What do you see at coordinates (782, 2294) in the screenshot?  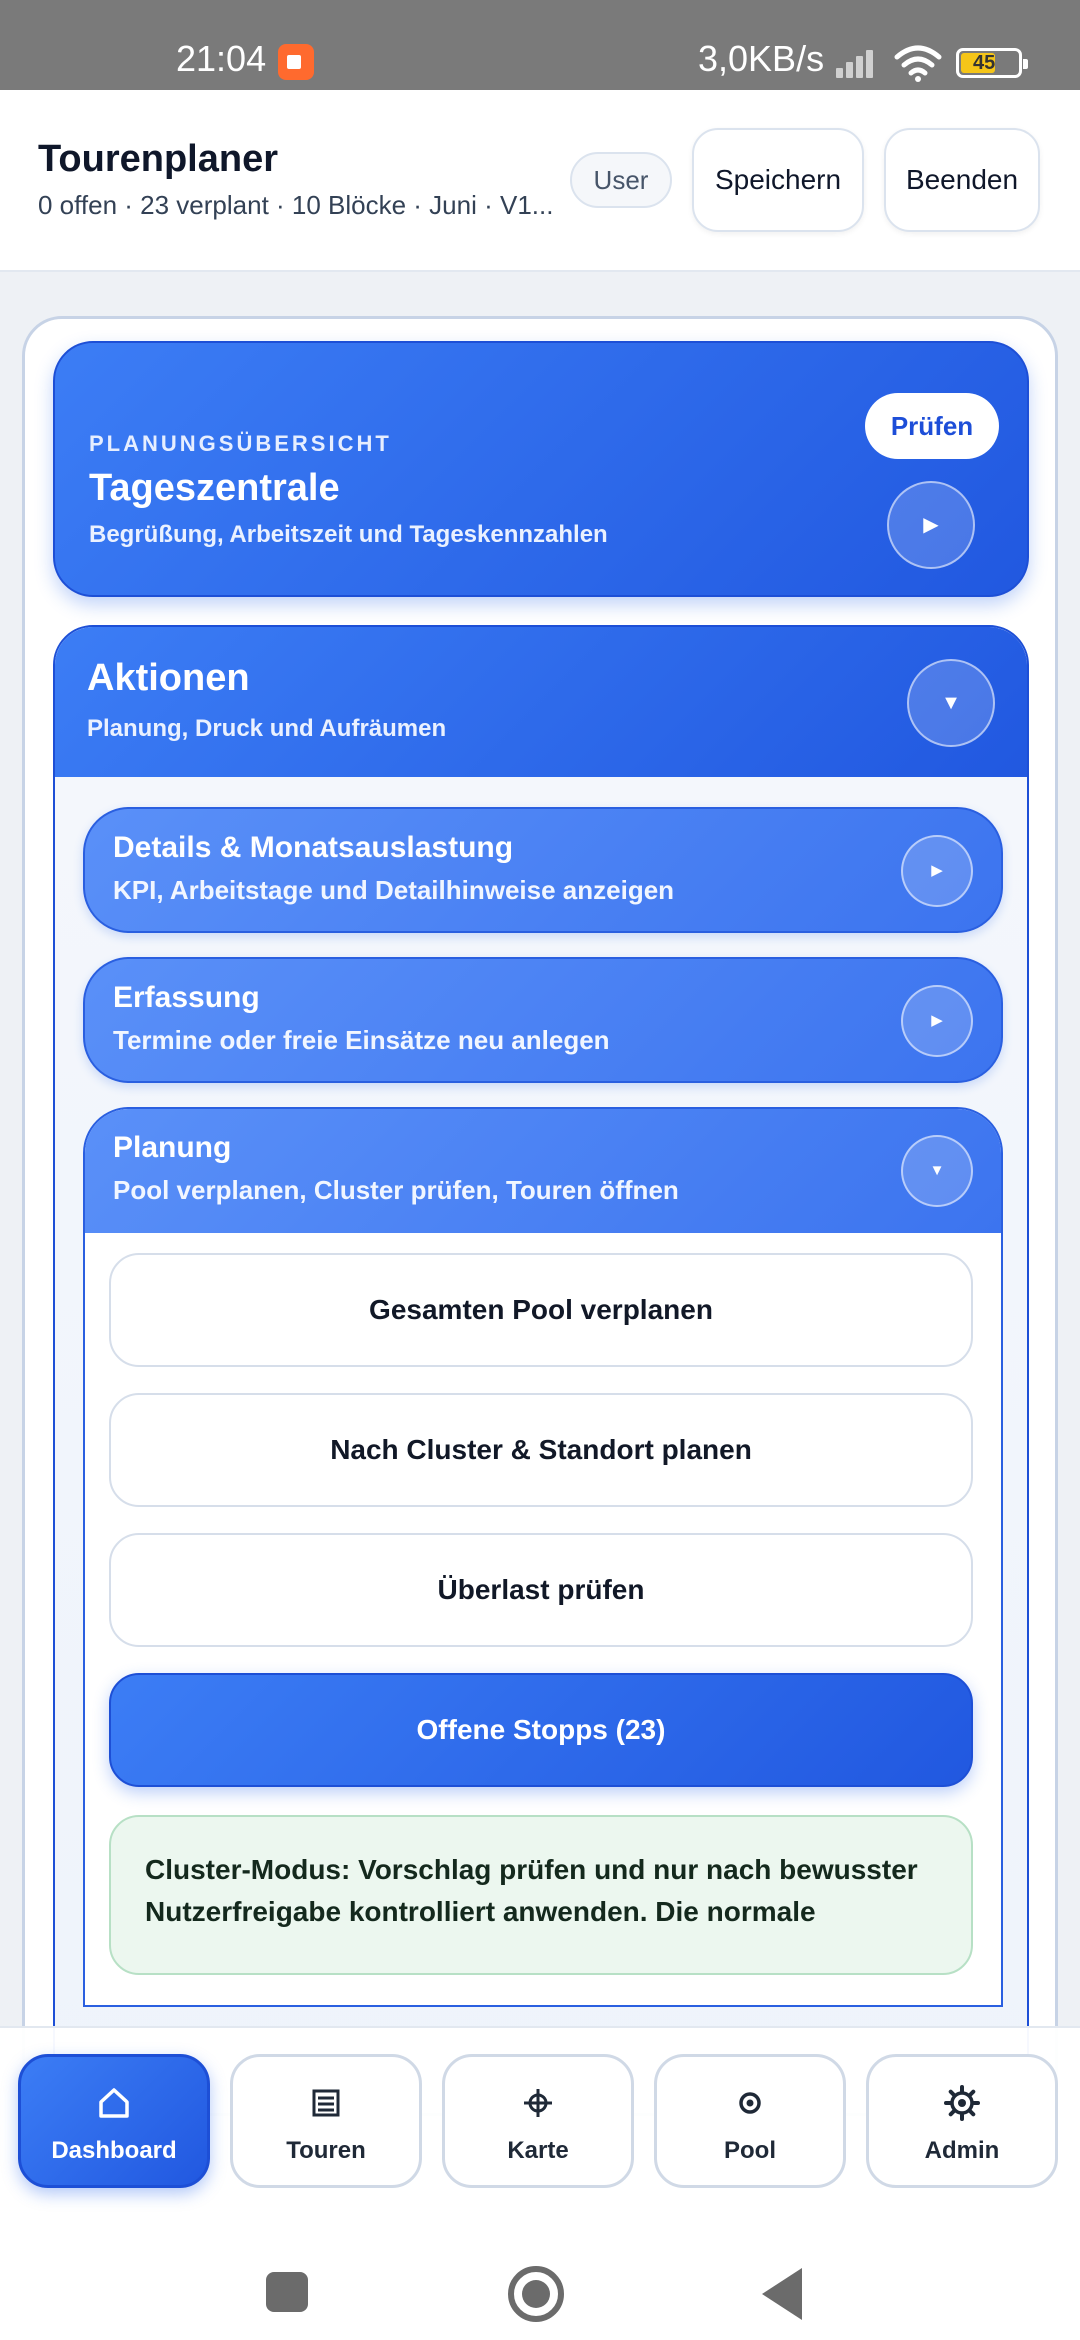 I see `back-button` at bounding box center [782, 2294].